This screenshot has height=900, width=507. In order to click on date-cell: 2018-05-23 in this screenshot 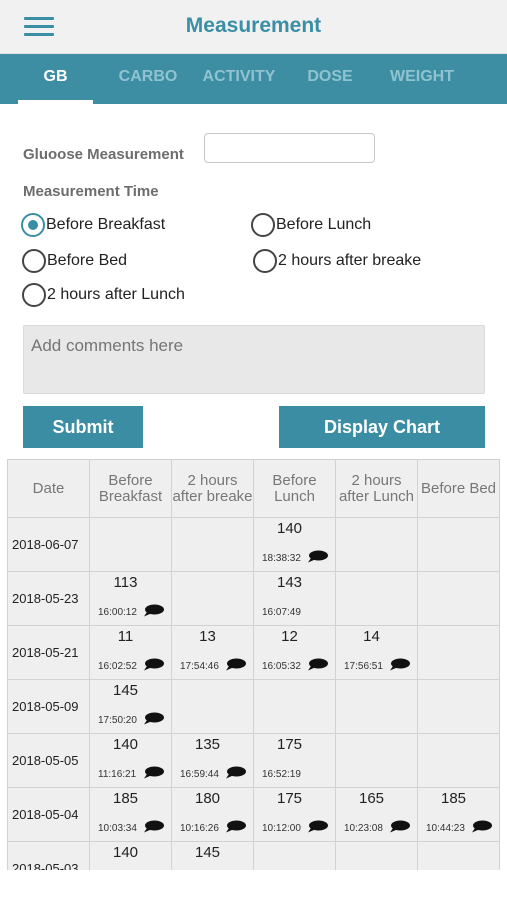, I will do `click(48, 598)`.